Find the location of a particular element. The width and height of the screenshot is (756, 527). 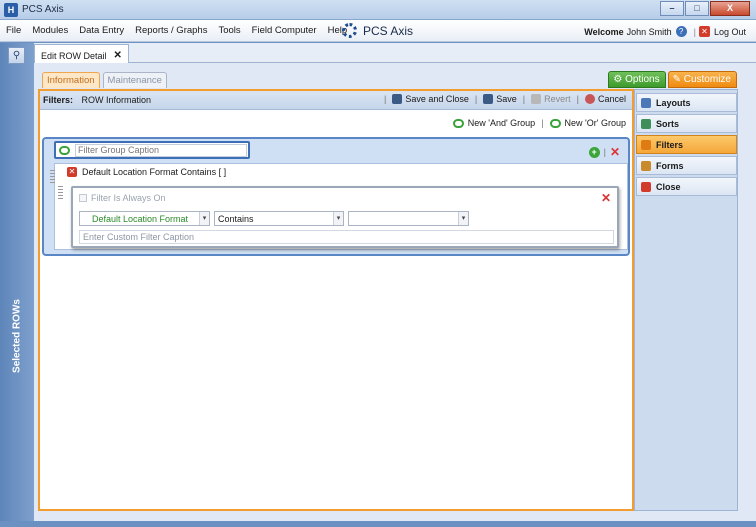

logout-link: Log Out is located at coordinates (730, 32).